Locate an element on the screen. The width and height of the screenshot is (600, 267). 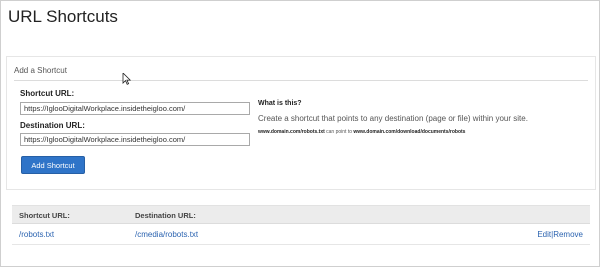
help-title: What is this? is located at coordinates (280, 103).